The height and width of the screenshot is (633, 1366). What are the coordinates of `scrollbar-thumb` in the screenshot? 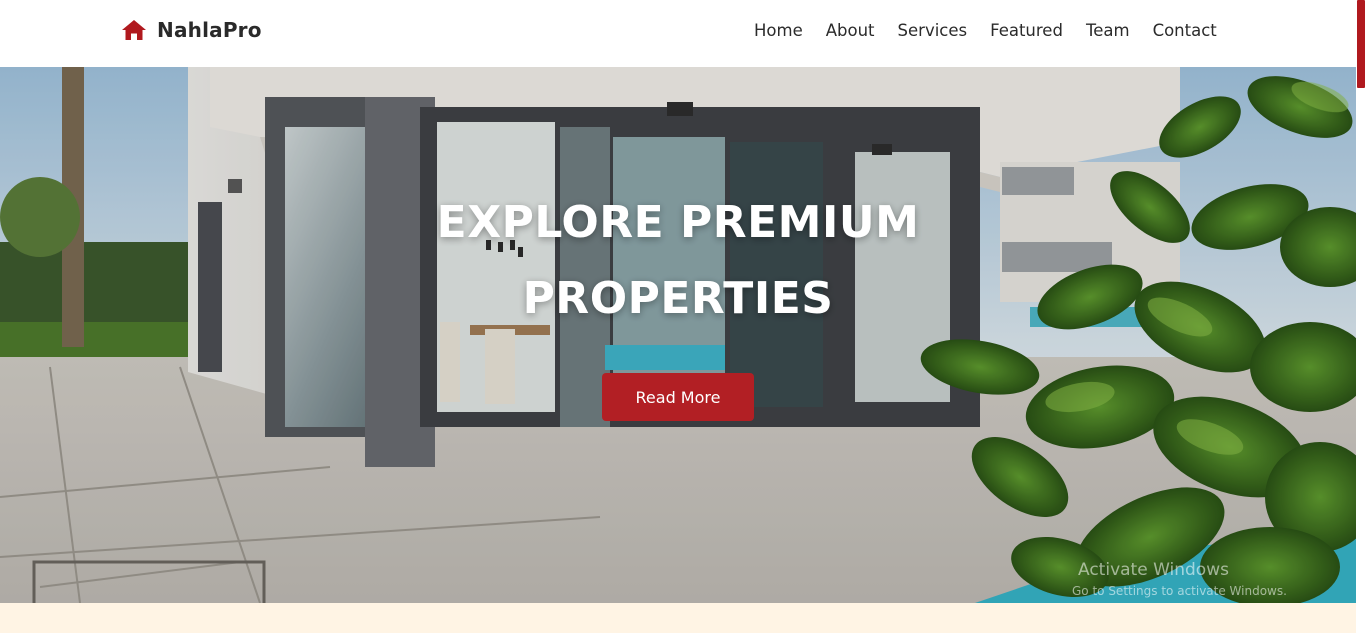 It's located at (1361, 44).